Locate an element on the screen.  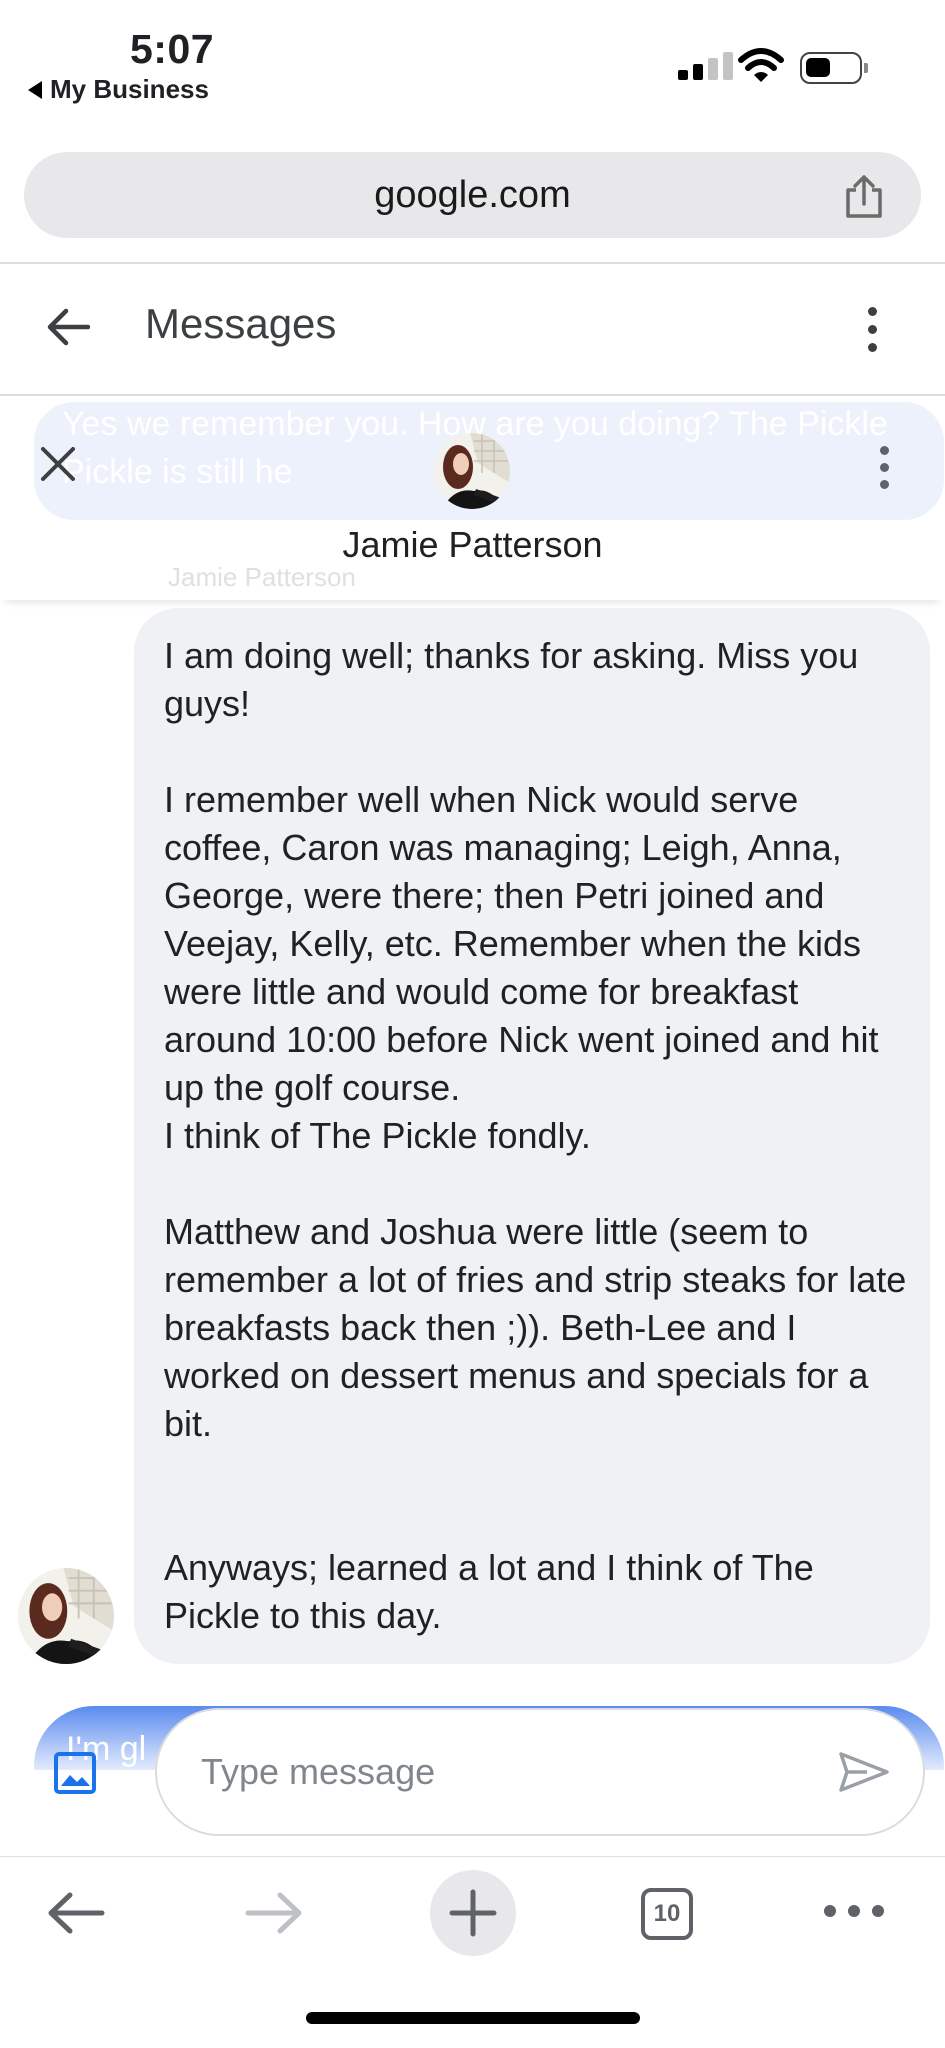
plus-icon is located at coordinates (473, 1913).